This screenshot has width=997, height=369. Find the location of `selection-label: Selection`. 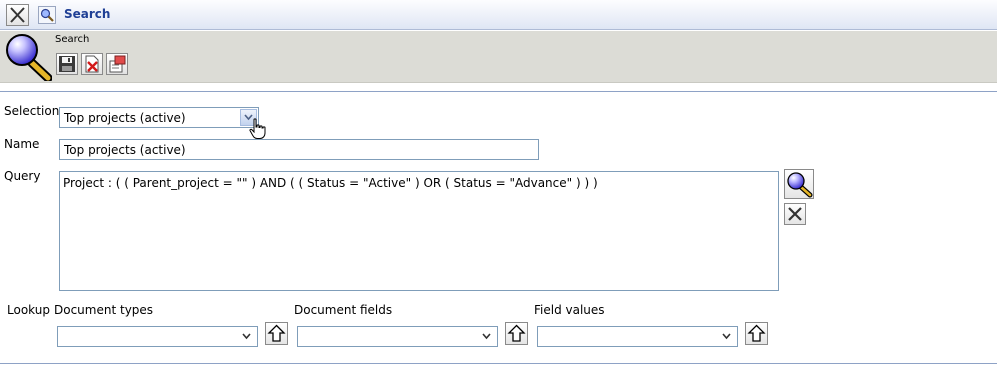

selection-label: Selection is located at coordinates (32, 111).